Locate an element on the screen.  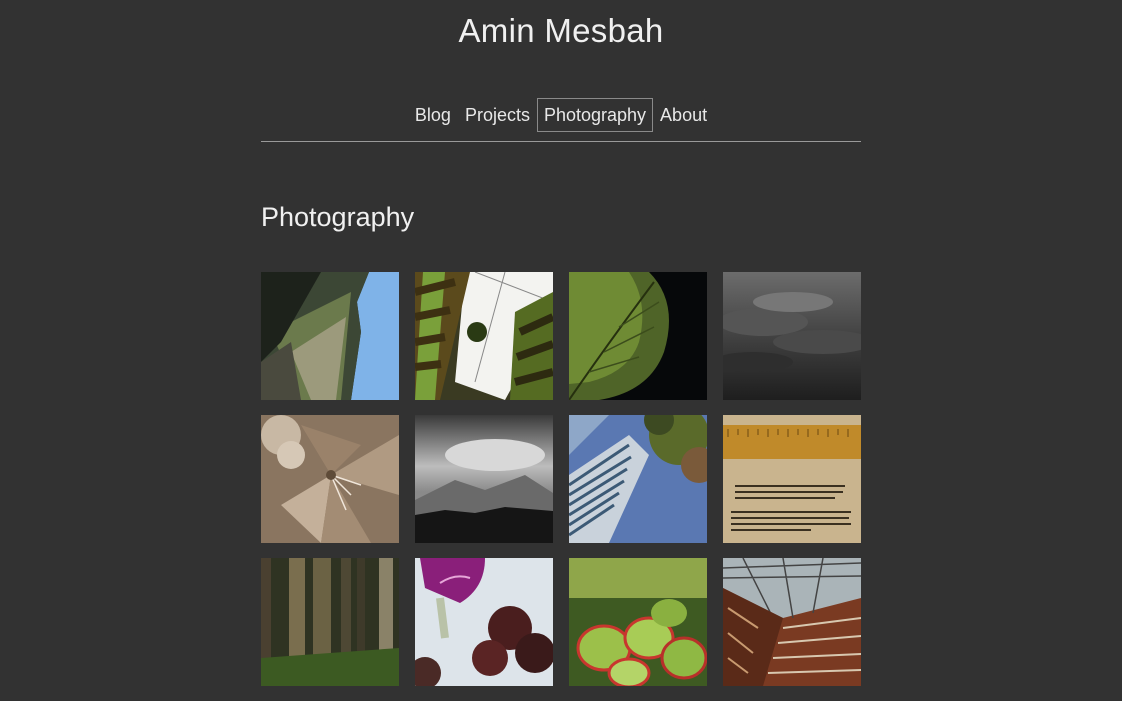
sepia-lily-photo is located at coordinates (330, 479).